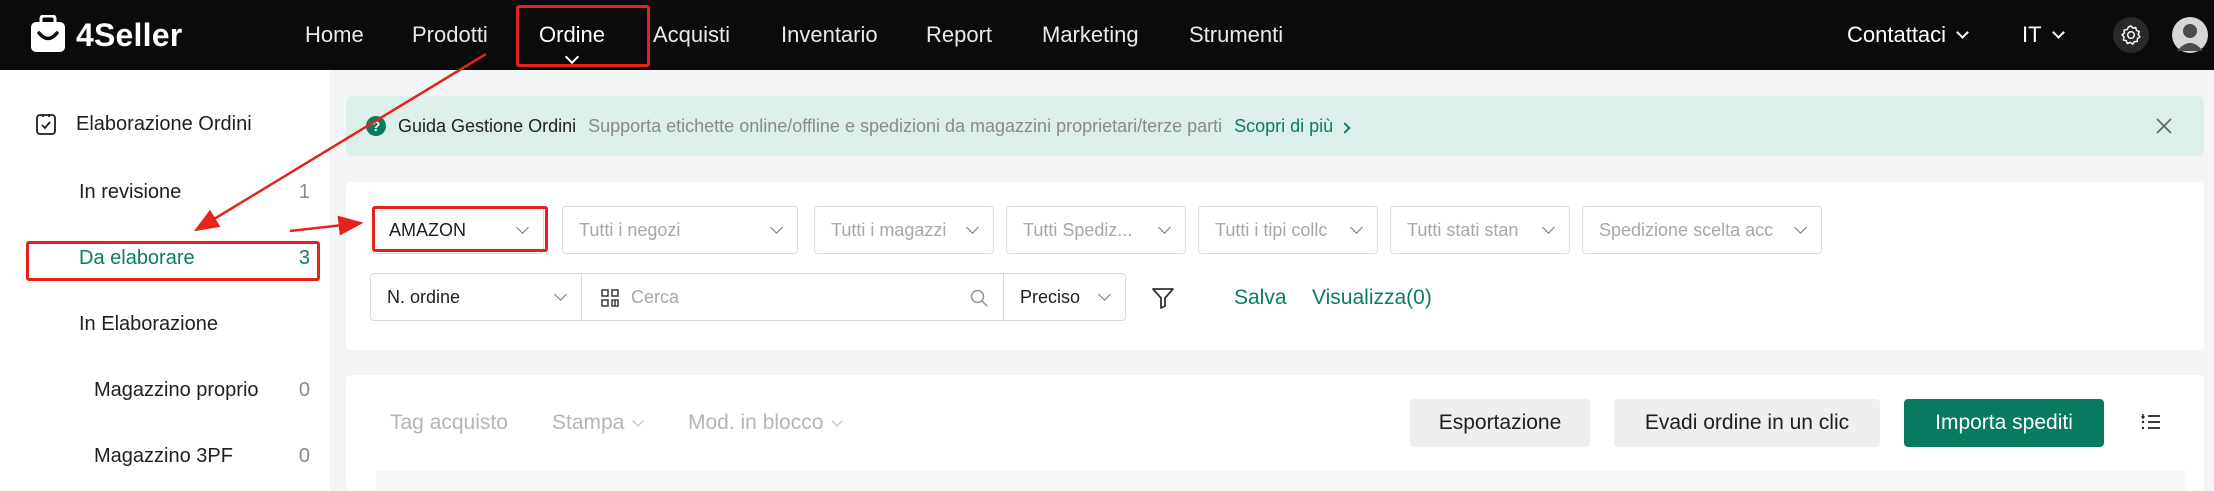 The width and height of the screenshot is (2214, 491). I want to click on arrow-to-amazon, so click(326, 225).